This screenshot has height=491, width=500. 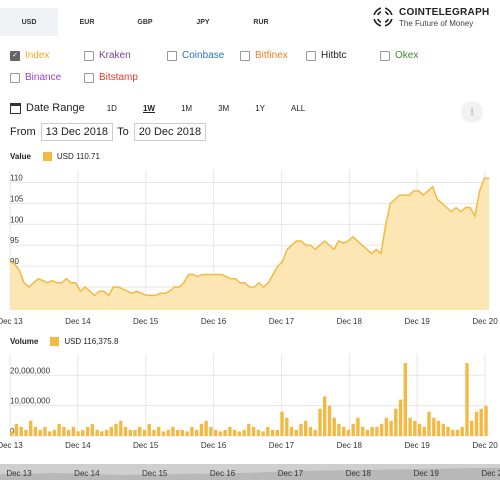 What do you see at coordinates (145, 22) in the screenshot?
I see `tab-gbp: GBP` at bounding box center [145, 22].